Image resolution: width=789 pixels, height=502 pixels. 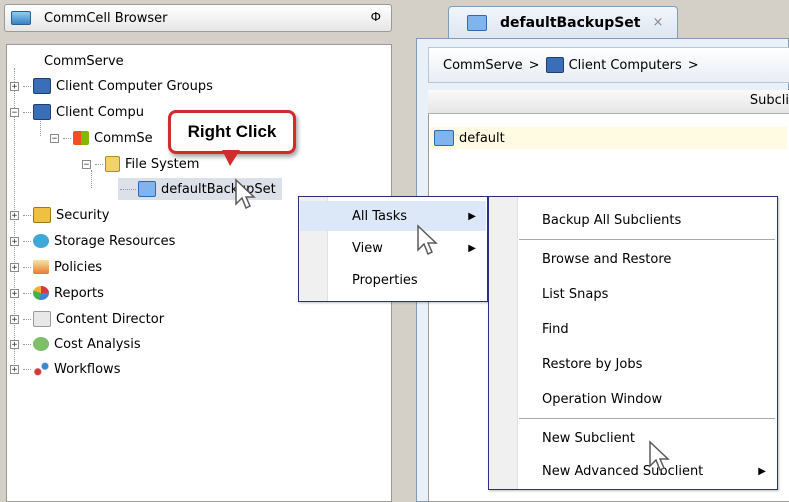 What do you see at coordinates (41, 344) in the screenshot?
I see `cost-analysis-icon` at bounding box center [41, 344].